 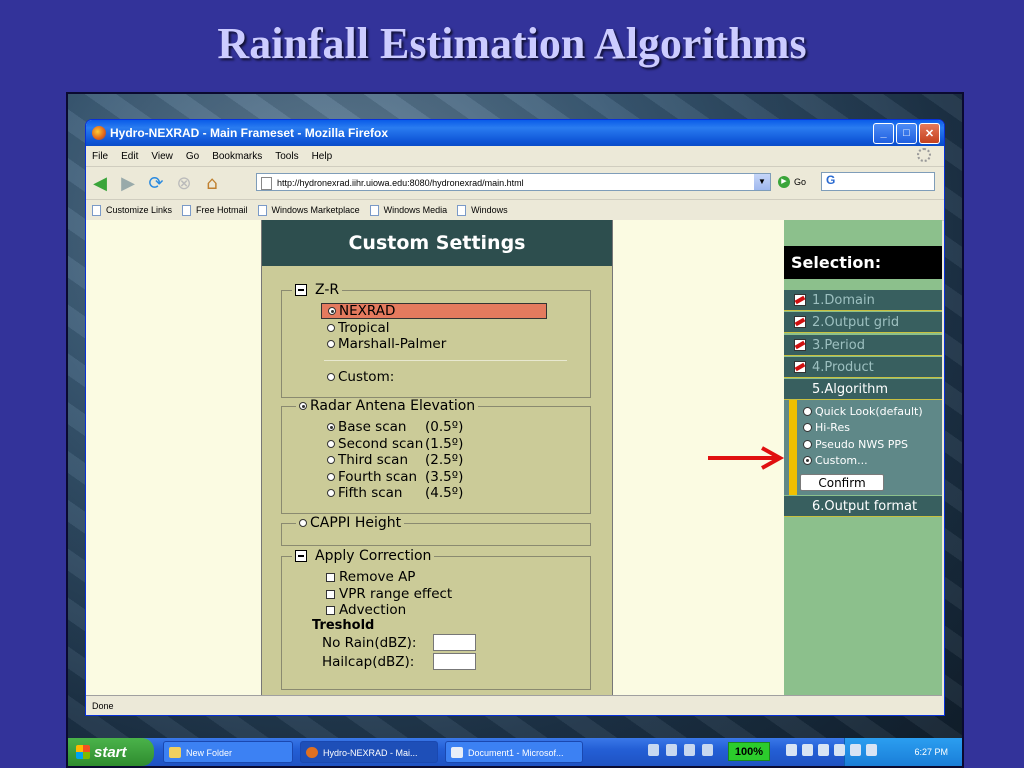 I want to click on treshold-label: Treshold, so click(x=343, y=625).